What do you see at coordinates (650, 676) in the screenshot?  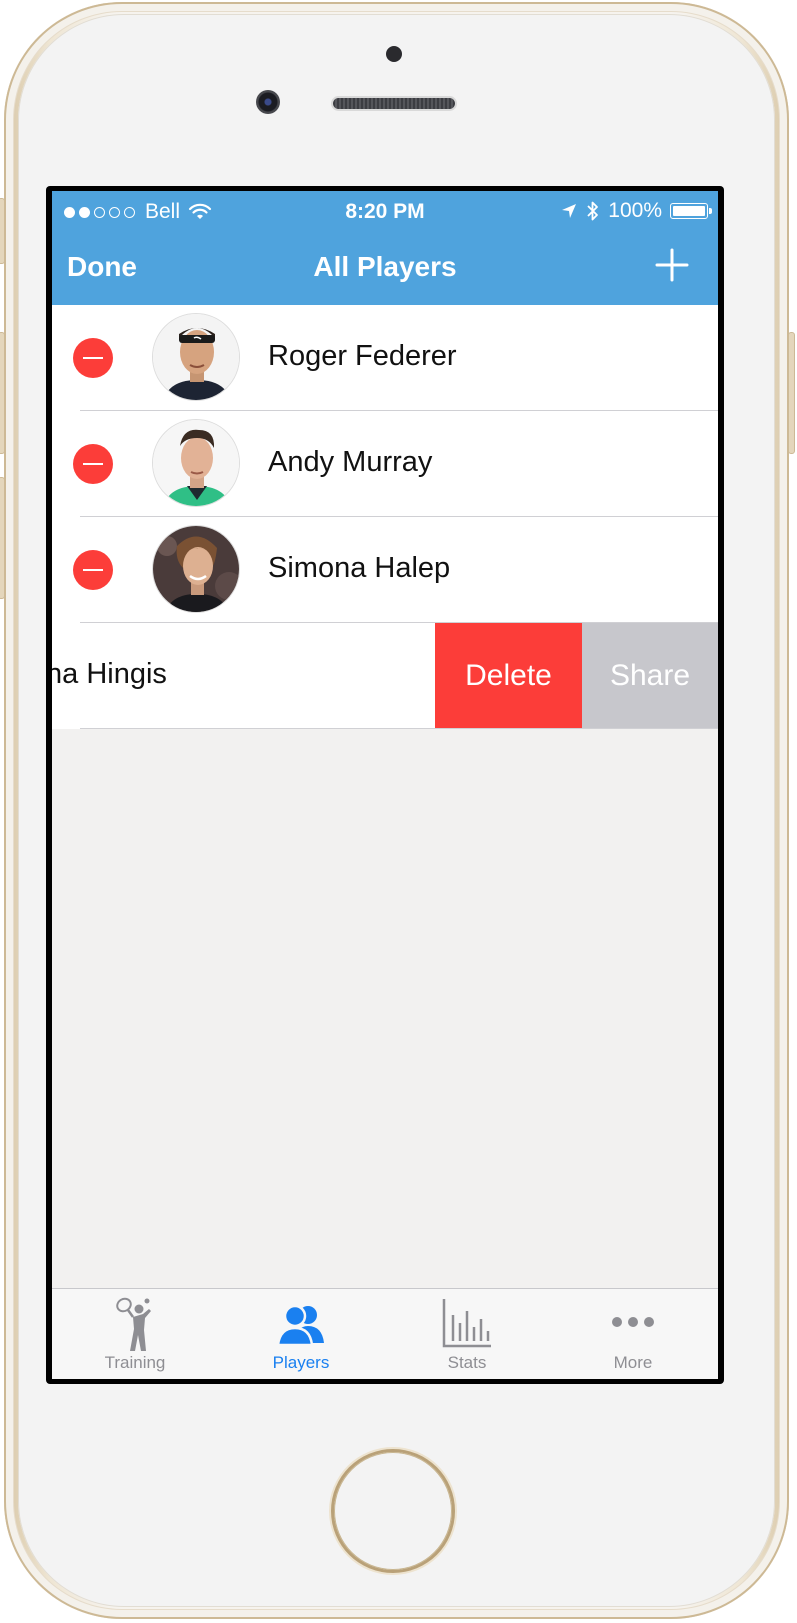 I see `share-action-button: Share` at bounding box center [650, 676].